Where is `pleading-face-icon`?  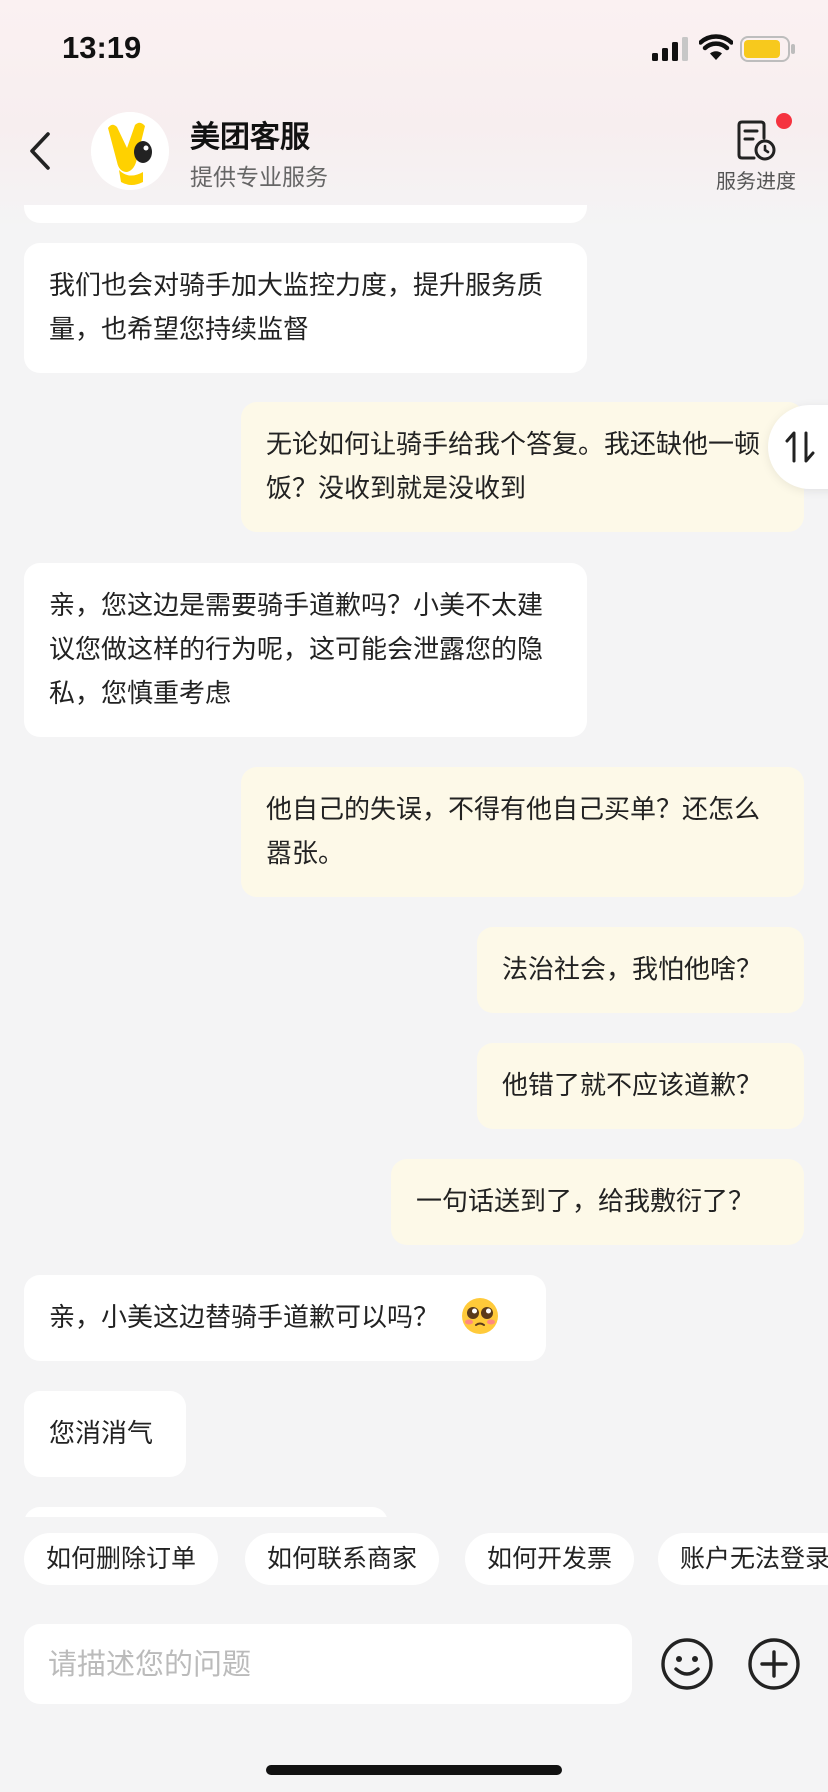 pleading-face-icon is located at coordinates (480, 1315).